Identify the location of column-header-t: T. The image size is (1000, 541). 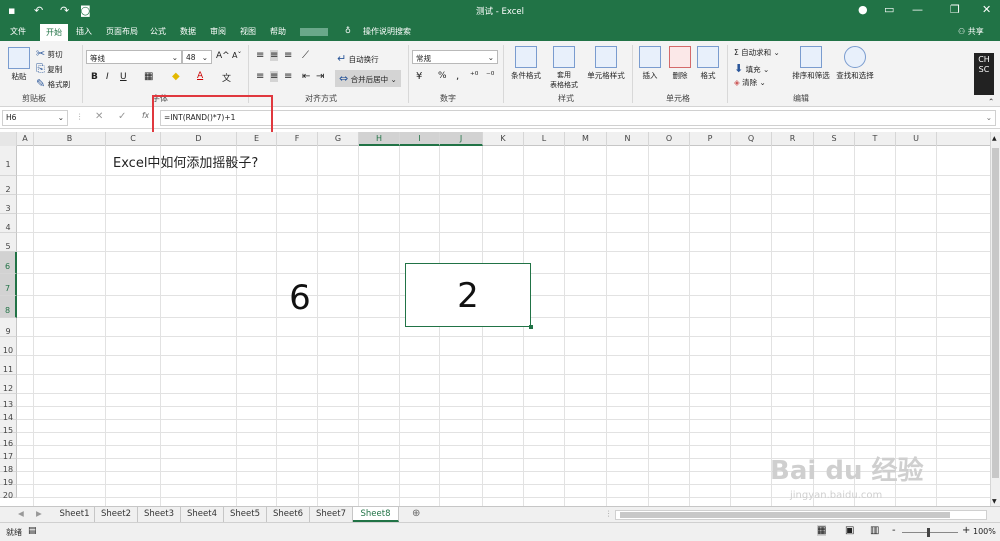
(875, 139).